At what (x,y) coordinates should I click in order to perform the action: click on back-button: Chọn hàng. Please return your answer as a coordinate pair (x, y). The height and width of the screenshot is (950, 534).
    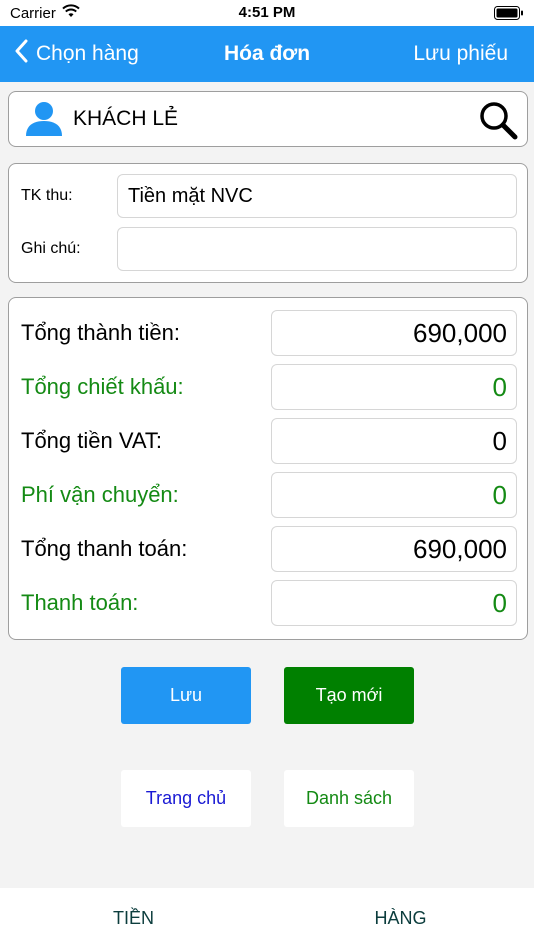
    Looking at the image, I should click on (76, 54).